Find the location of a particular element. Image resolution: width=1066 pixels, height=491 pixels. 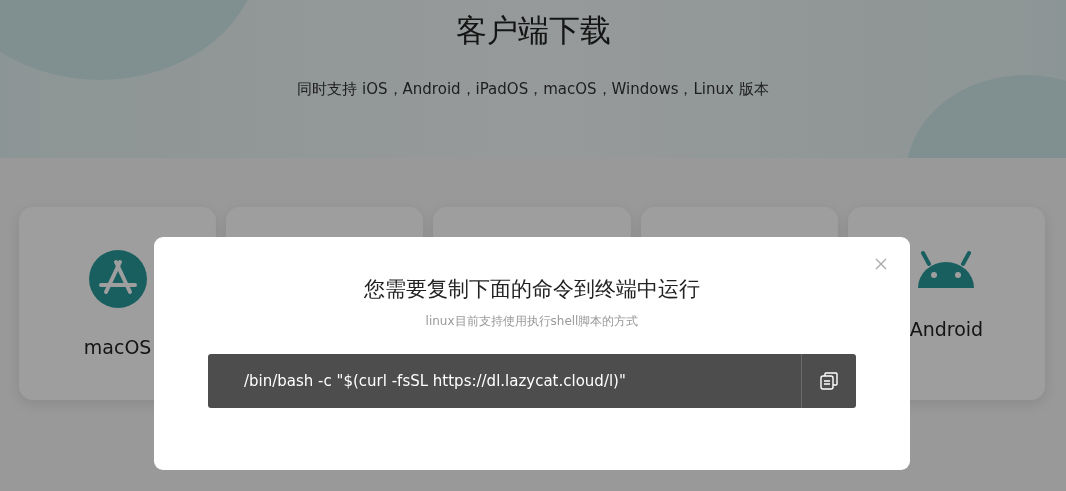

copy-icon is located at coordinates (829, 381).